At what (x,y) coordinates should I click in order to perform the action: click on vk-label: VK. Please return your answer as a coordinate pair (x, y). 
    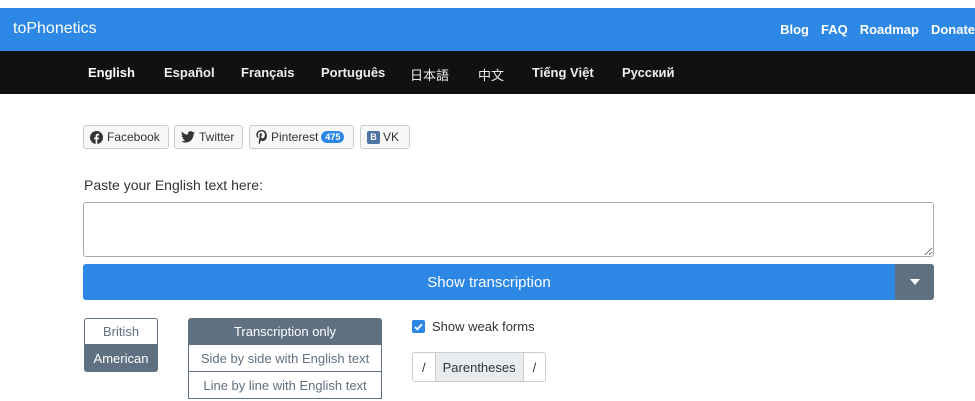
    Looking at the image, I should click on (391, 137).